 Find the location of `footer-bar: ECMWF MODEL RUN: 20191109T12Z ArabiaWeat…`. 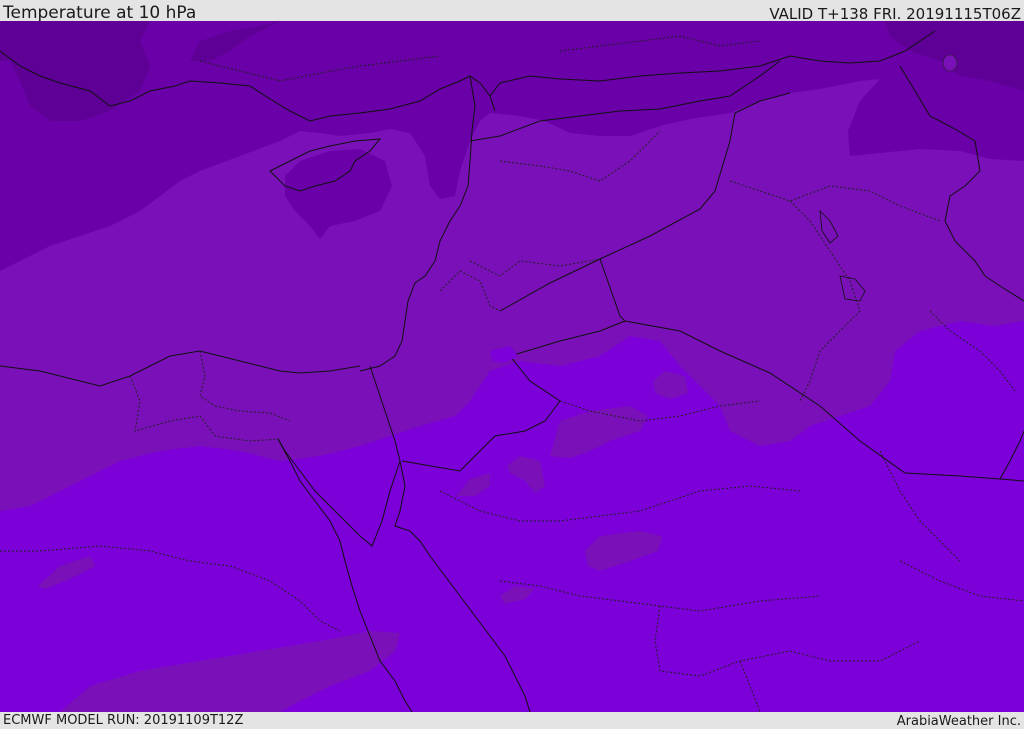

footer-bar: ECMWF MODEL RUN: 20191109T12Z ArabiaWeat… is located at coordinates (512, 720).